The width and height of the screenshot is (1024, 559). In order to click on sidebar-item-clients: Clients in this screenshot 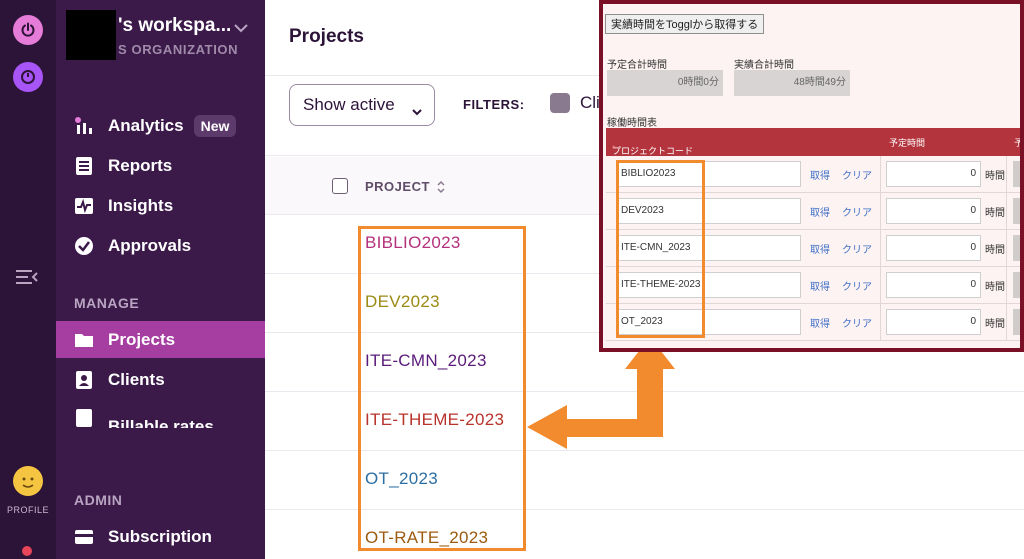, I will do `click(160, 380)`.